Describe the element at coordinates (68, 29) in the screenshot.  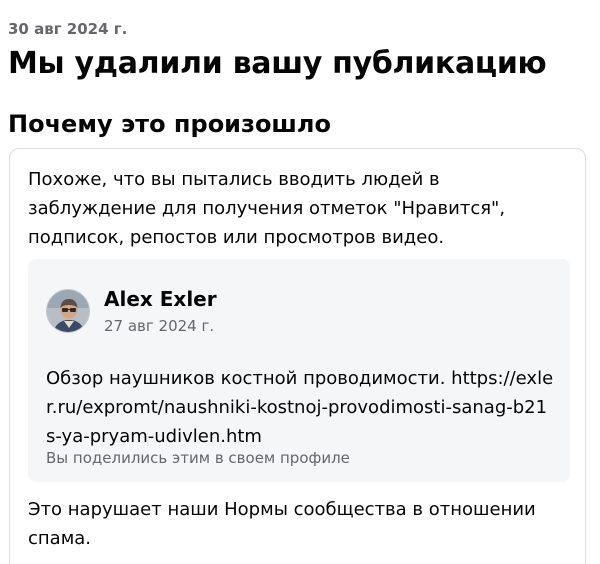
I see `notice-date: 30 авг 2024 г.` at that location.